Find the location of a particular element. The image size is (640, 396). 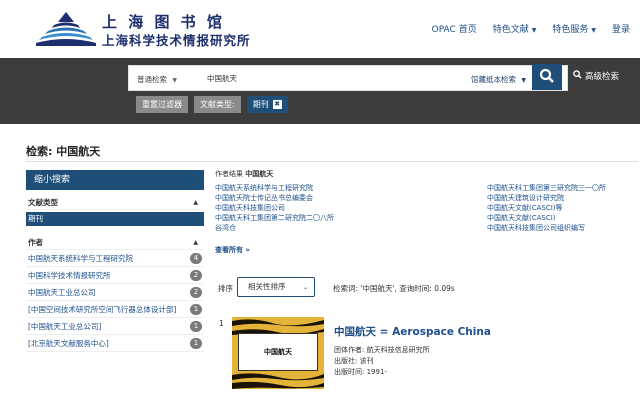

result-metadata: 团体作者: 航天科技信息研究所 出版社: 该刊 出版时间: 1991- is located at coordinates (382, 361).